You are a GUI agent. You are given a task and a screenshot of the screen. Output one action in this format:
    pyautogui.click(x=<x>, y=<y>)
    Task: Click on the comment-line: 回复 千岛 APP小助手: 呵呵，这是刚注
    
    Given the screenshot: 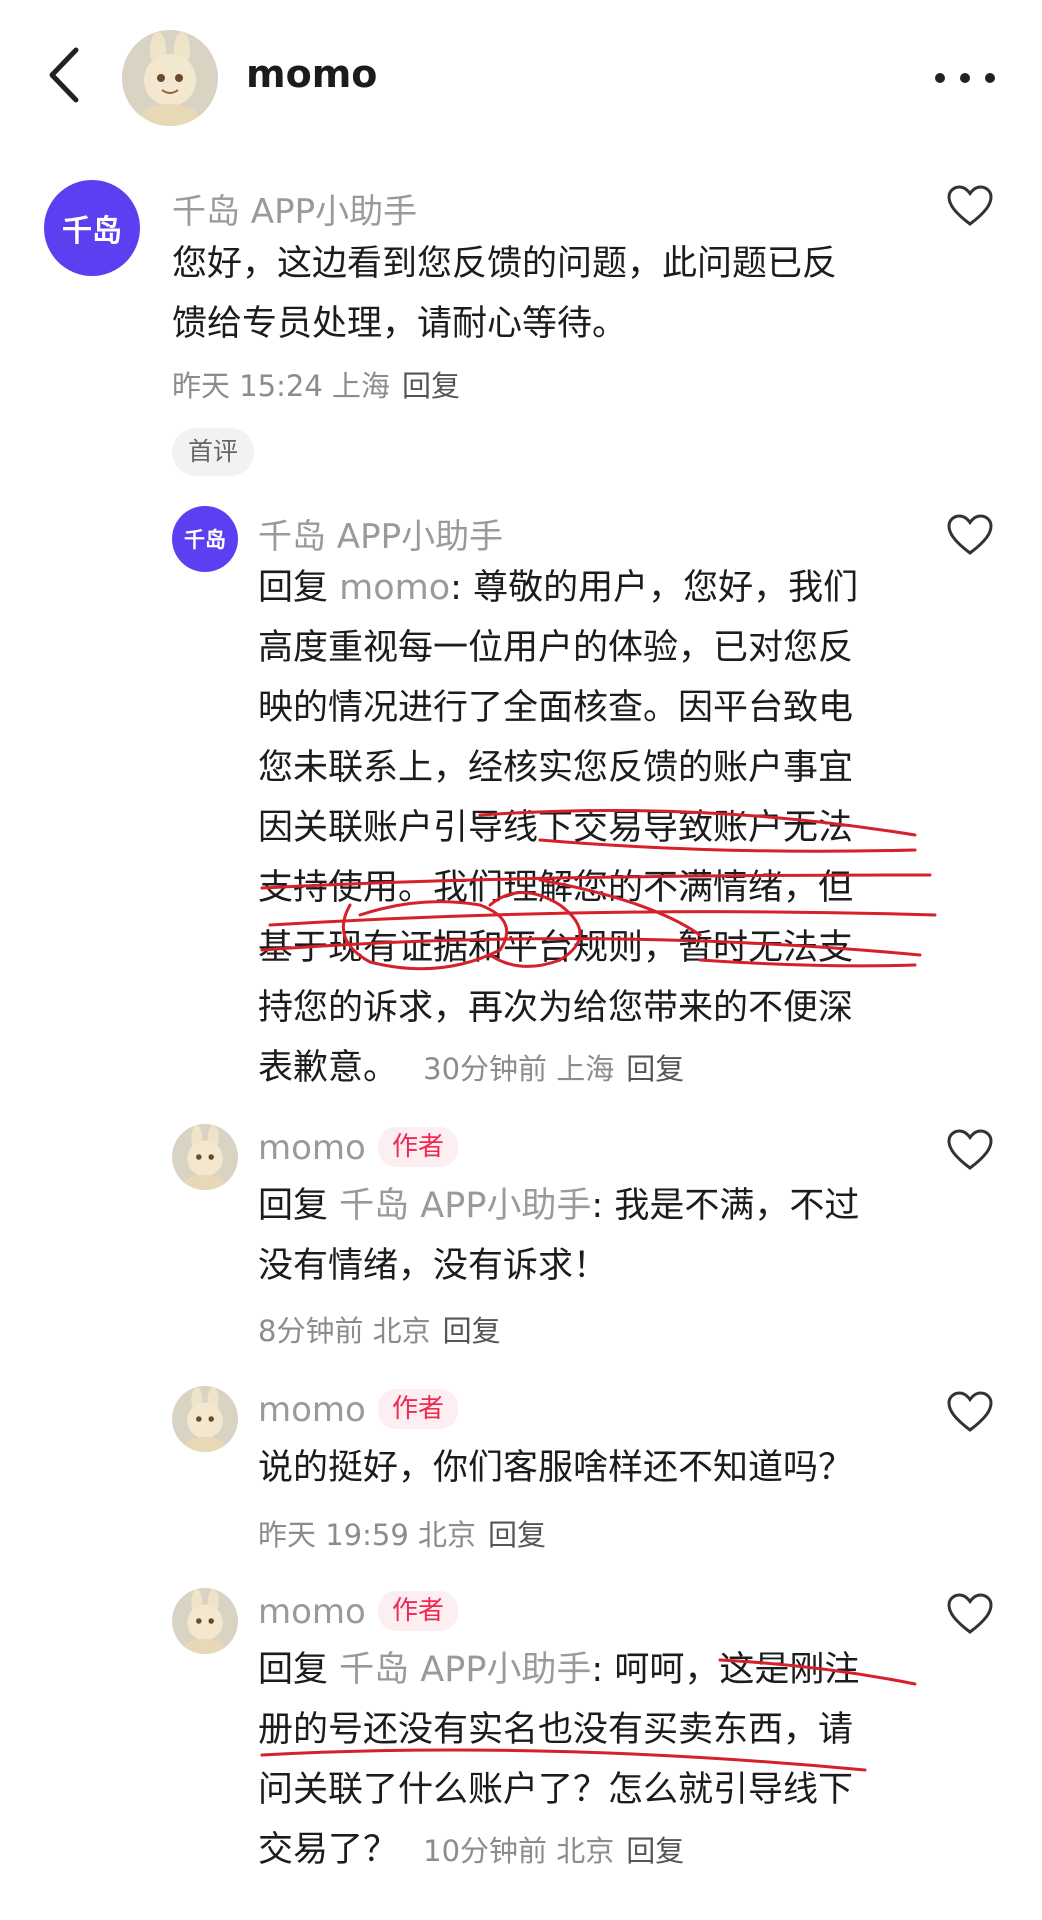 What is the action you would take?
    pyautogui.click(x=588, y=1670)
    